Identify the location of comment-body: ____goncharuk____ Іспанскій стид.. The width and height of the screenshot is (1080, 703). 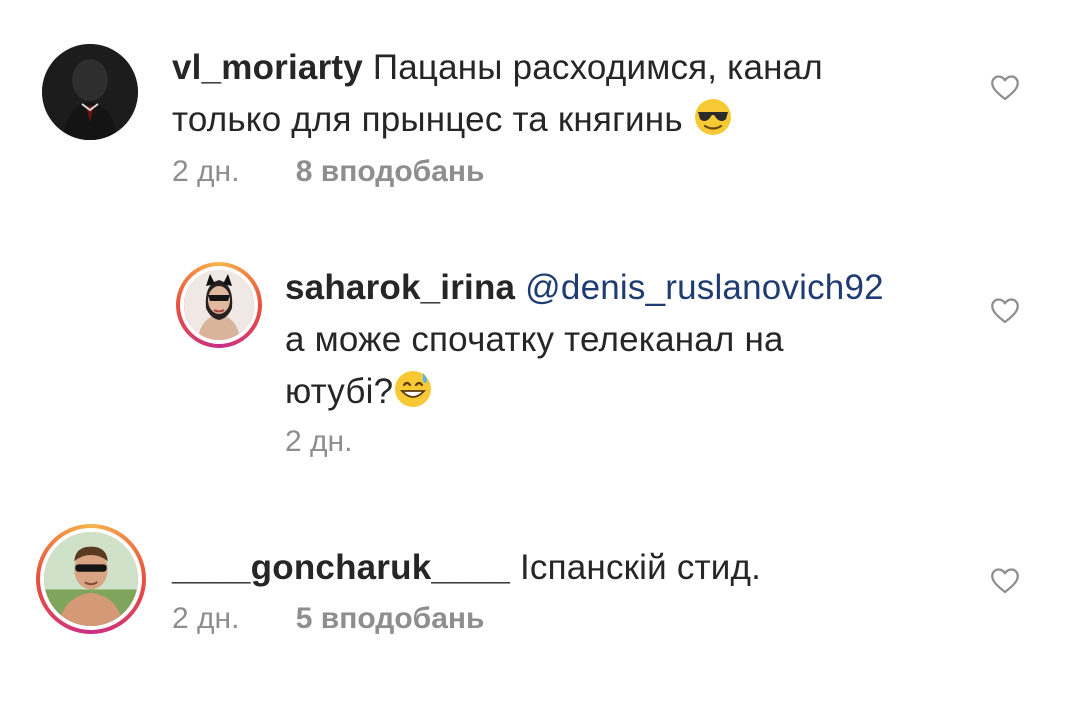
(552, 568).